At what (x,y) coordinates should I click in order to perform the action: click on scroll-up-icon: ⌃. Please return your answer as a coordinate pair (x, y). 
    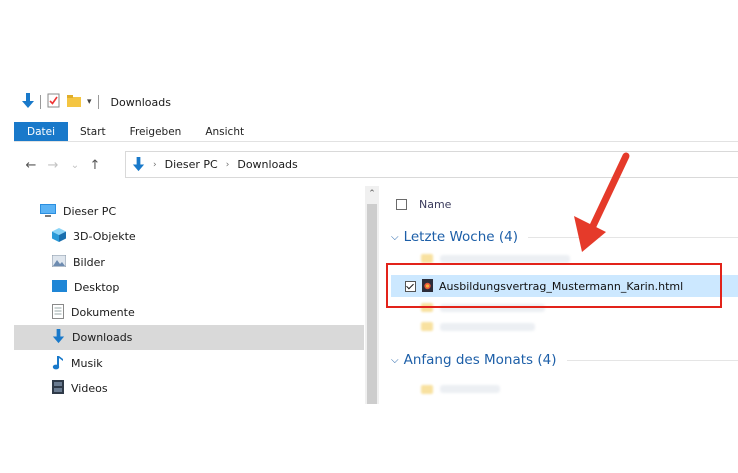
    Looking at the image, I should click on (372, 194).